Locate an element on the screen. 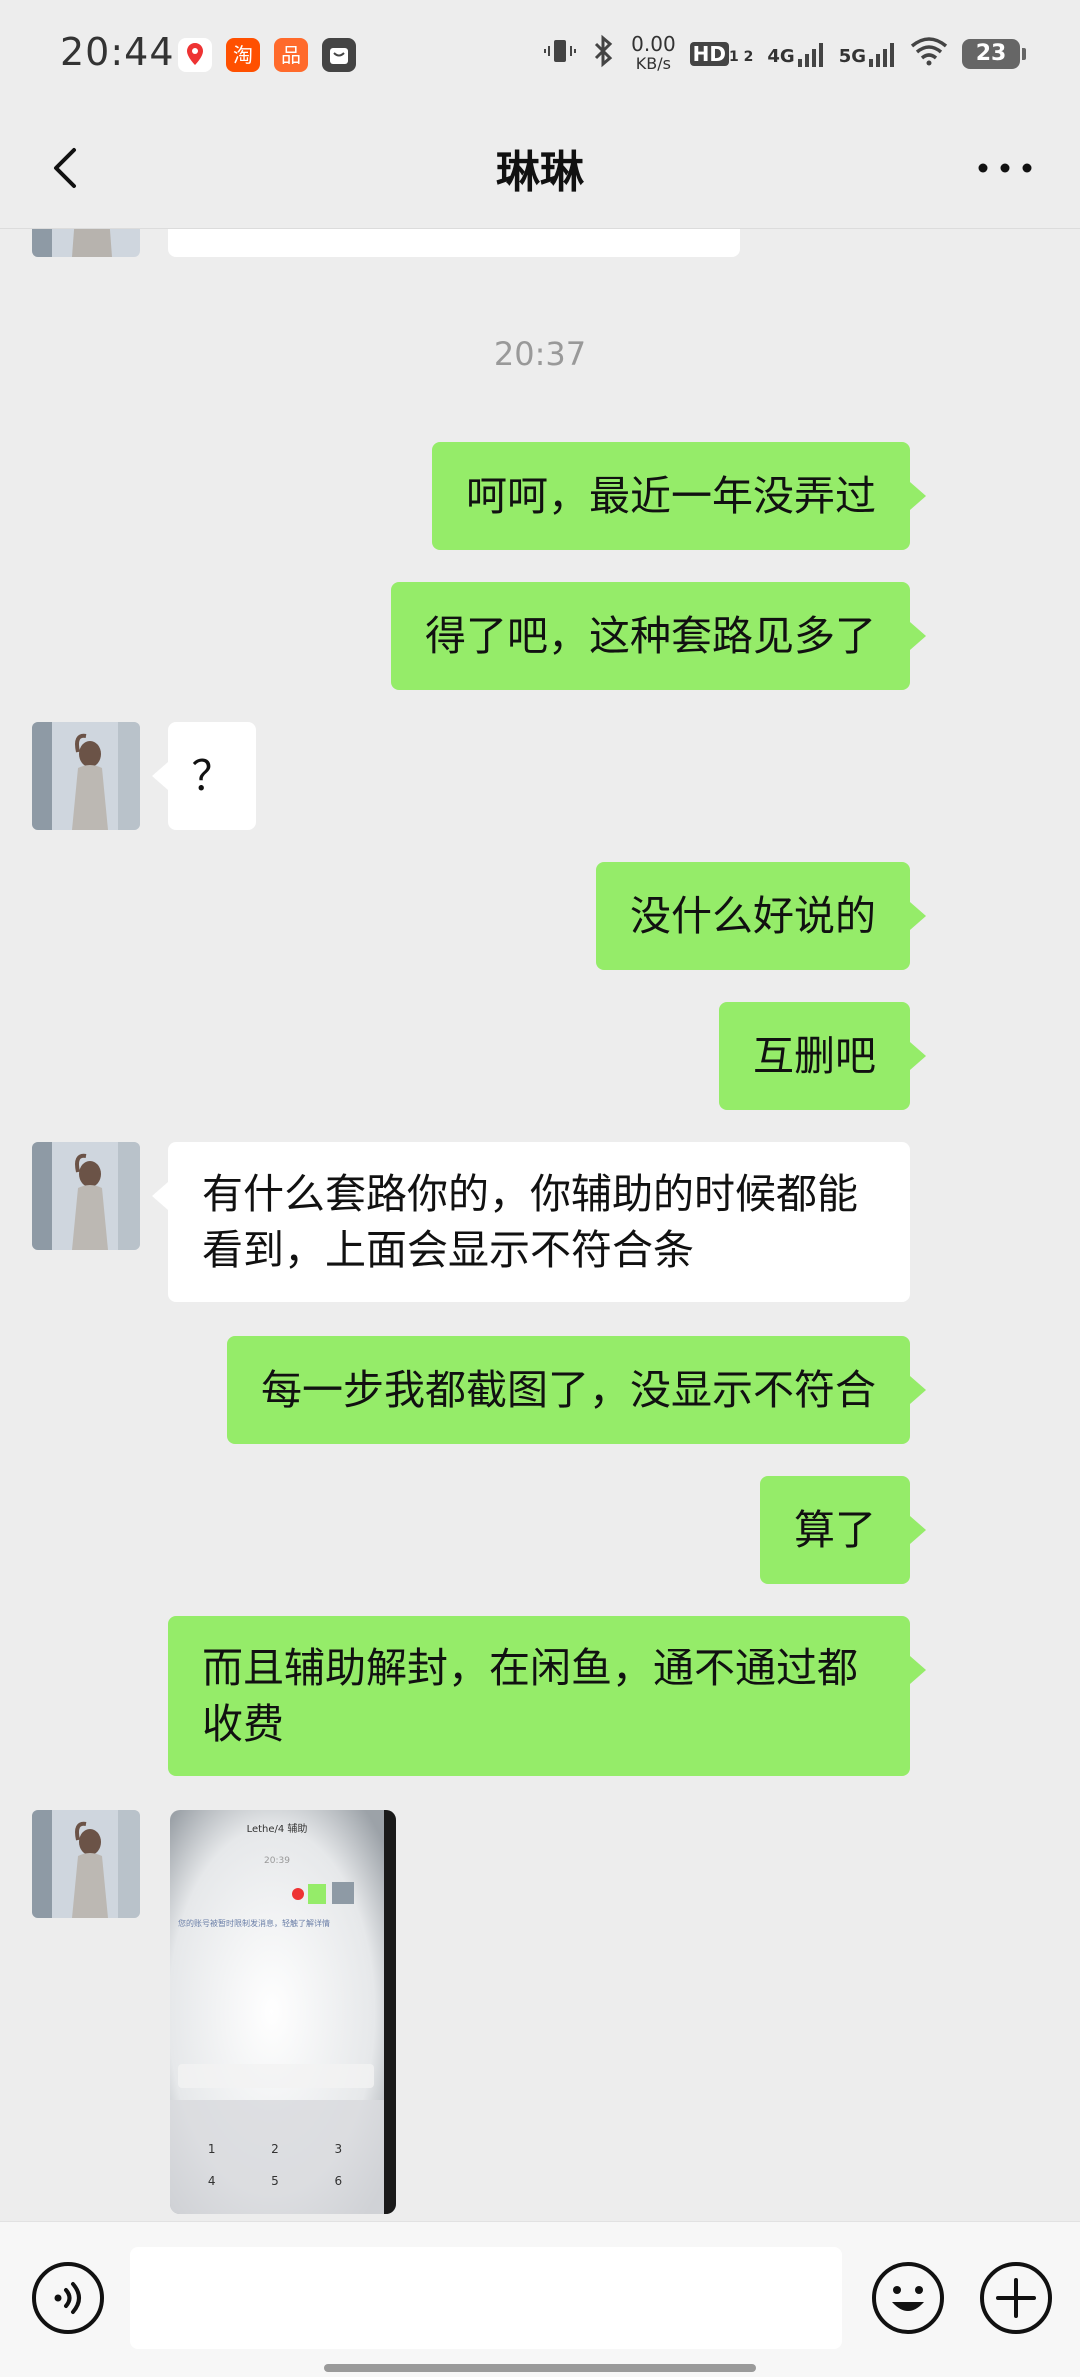  emoji-icon is located at coordinates (908, 2298).